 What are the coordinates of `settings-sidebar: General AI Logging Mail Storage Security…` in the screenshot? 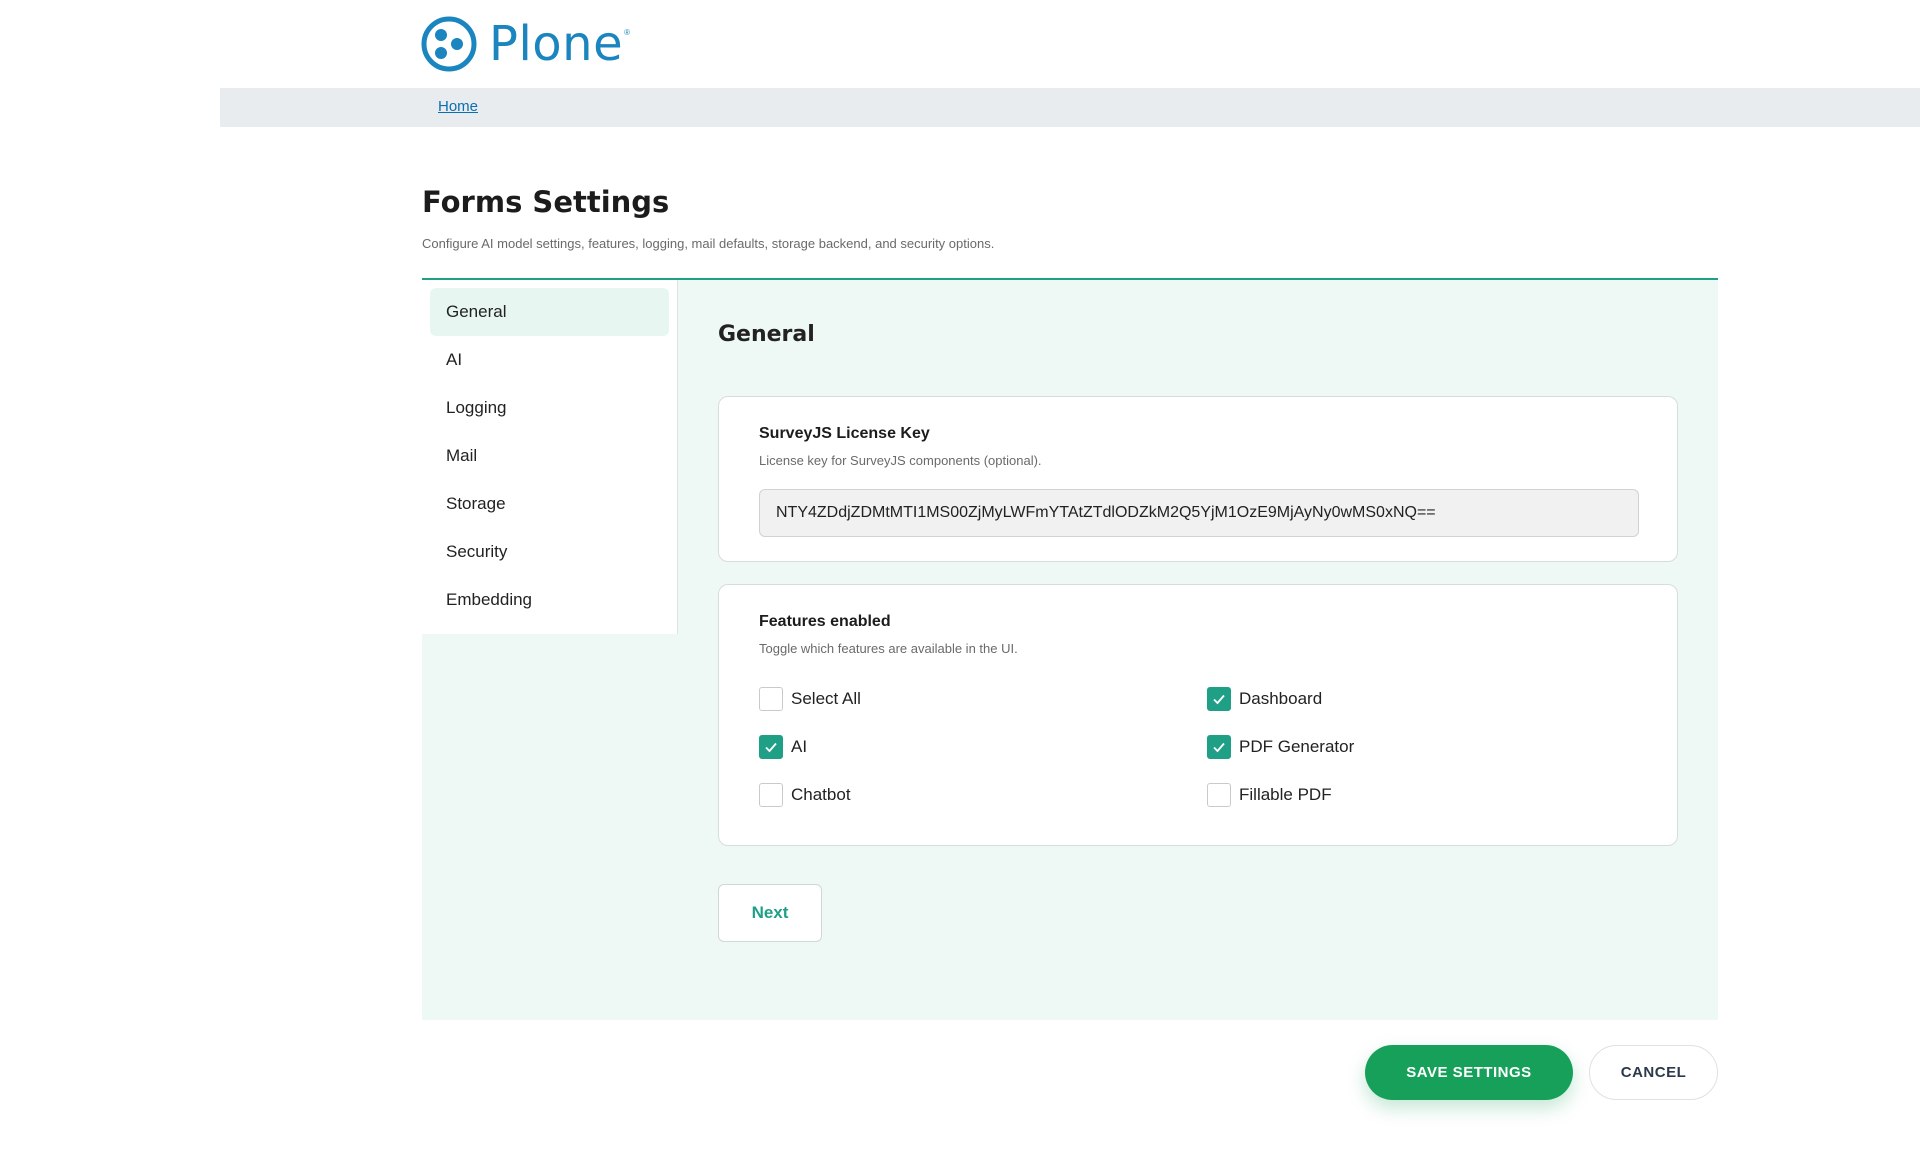 It's located at (550, 457).